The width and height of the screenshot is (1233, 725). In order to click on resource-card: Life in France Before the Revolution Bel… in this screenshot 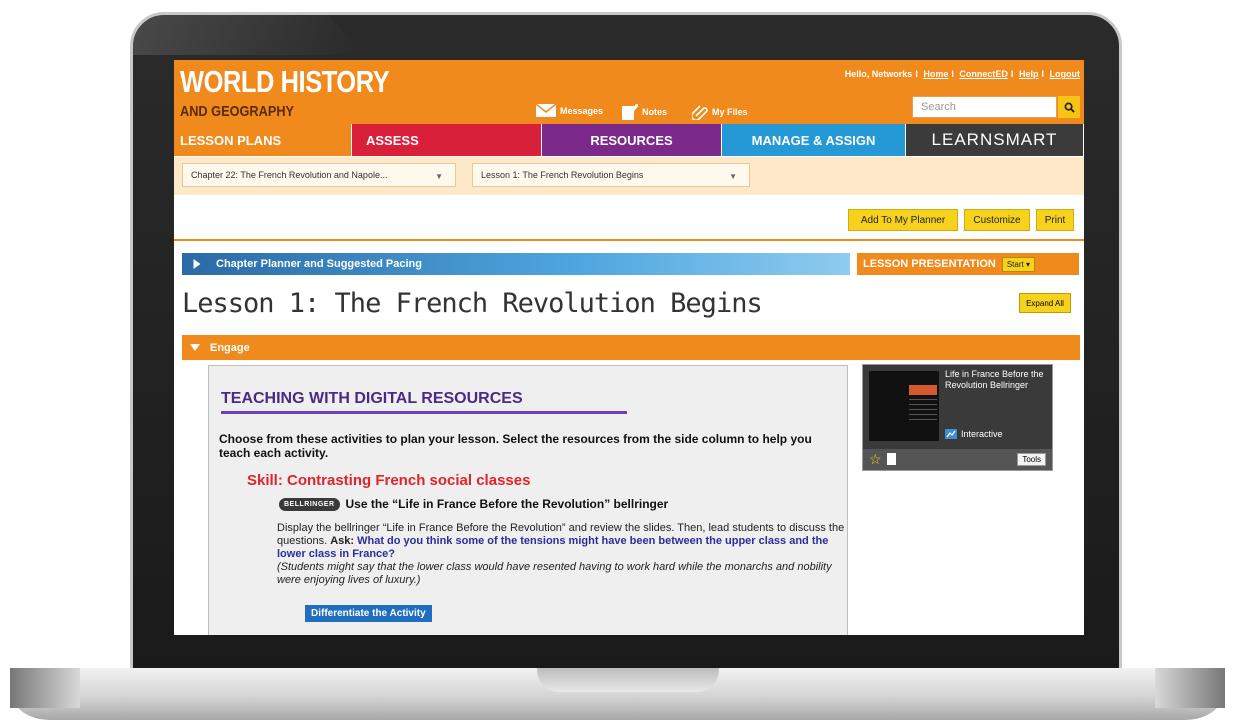, I will do `click(957, 417)`.